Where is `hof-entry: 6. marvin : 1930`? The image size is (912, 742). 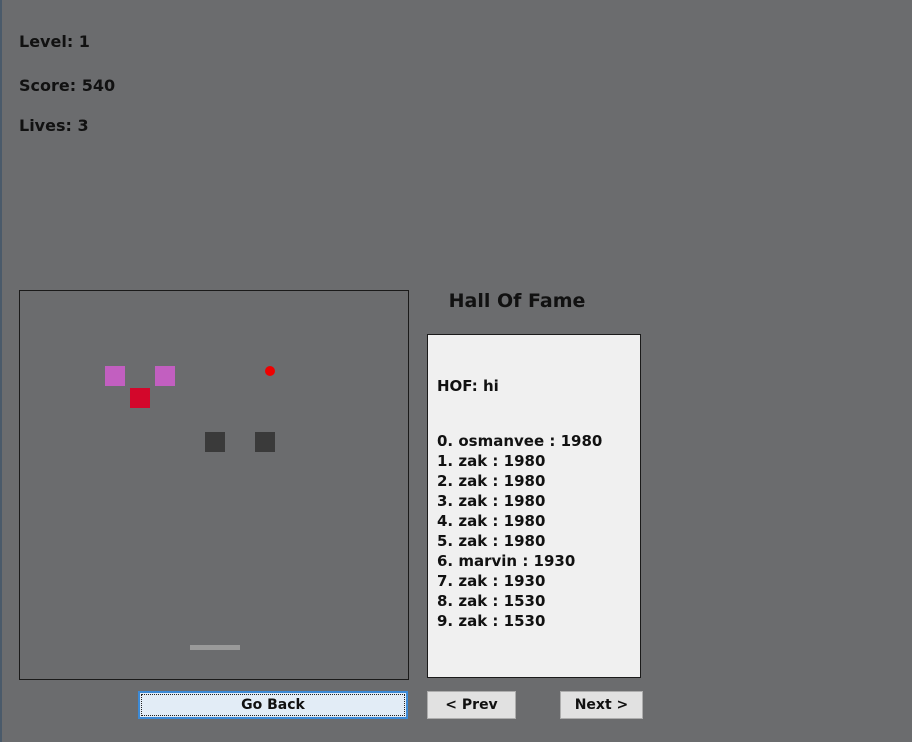
hof-entry: 6. marvin : 1930 is located at coordinates (506, 561).